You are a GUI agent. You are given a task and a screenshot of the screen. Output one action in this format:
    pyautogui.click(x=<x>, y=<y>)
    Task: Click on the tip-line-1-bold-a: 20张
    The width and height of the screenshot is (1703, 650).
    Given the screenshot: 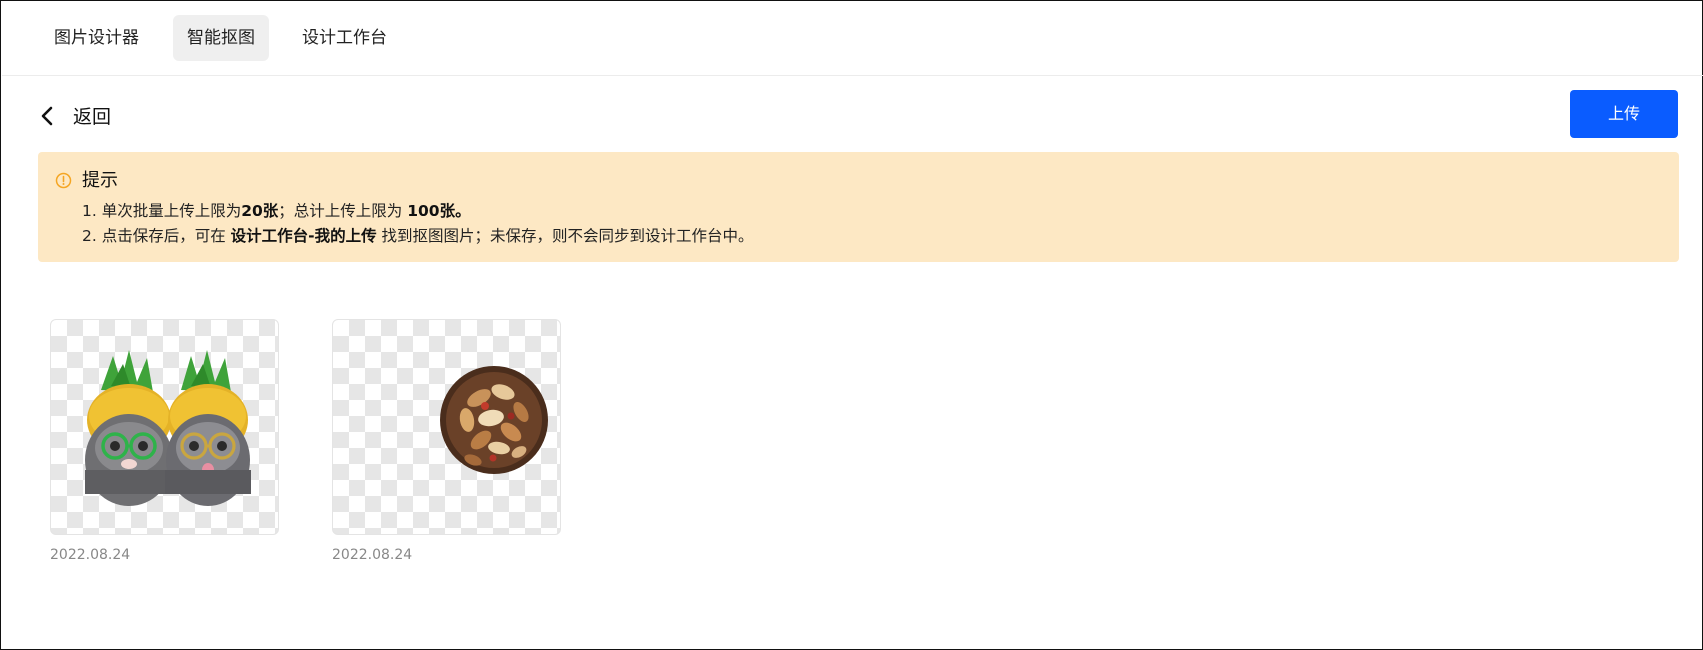 What is the action you would take?
    pyautogui.click(x=260, y=211)
    